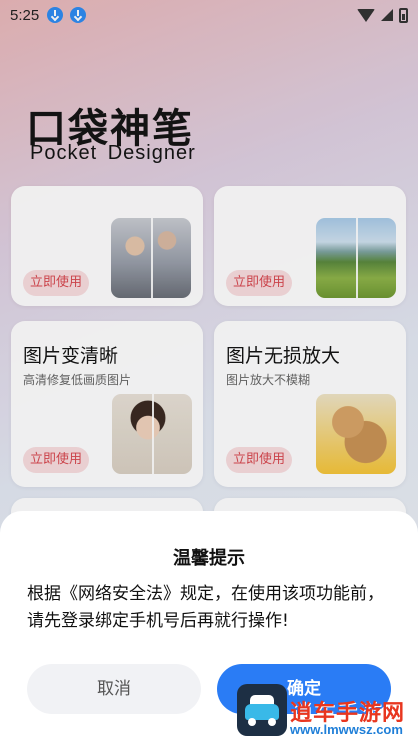  I want to click on watermark-logo, so click(262, 710).